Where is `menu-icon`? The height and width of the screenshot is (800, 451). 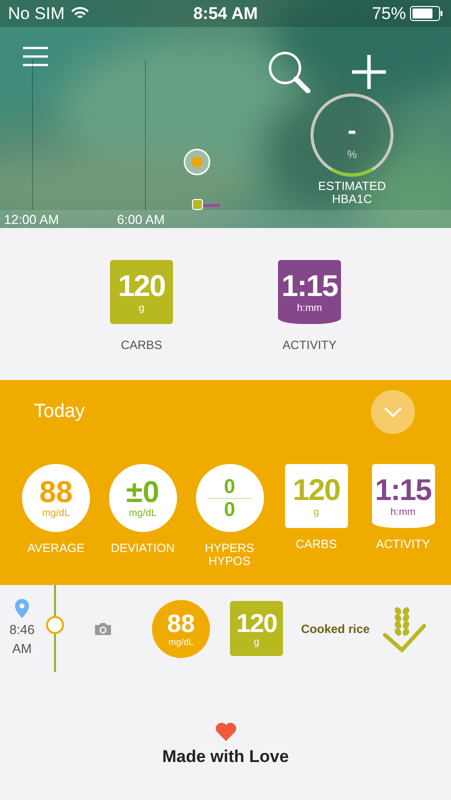 menu-icon is located at coordinates (35, 56).